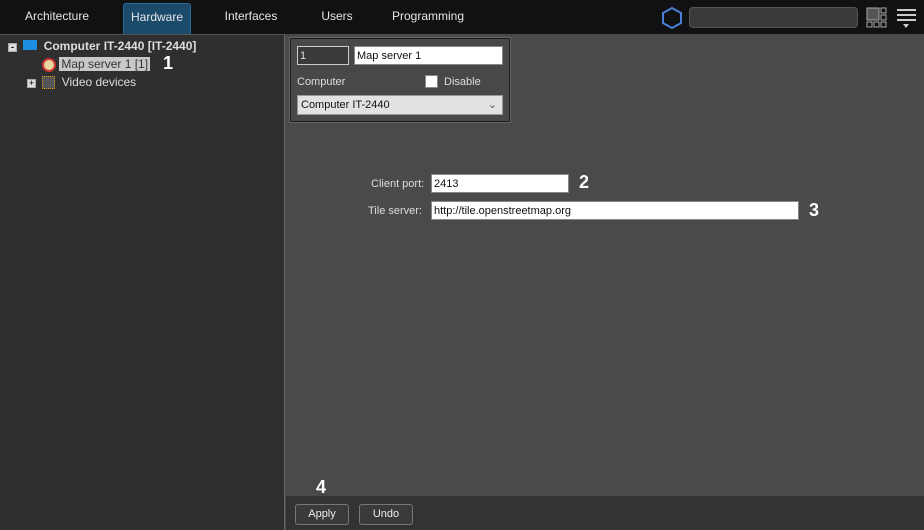  I want to click on computer-select-value: Computer IT-2440, so click(345, 105).